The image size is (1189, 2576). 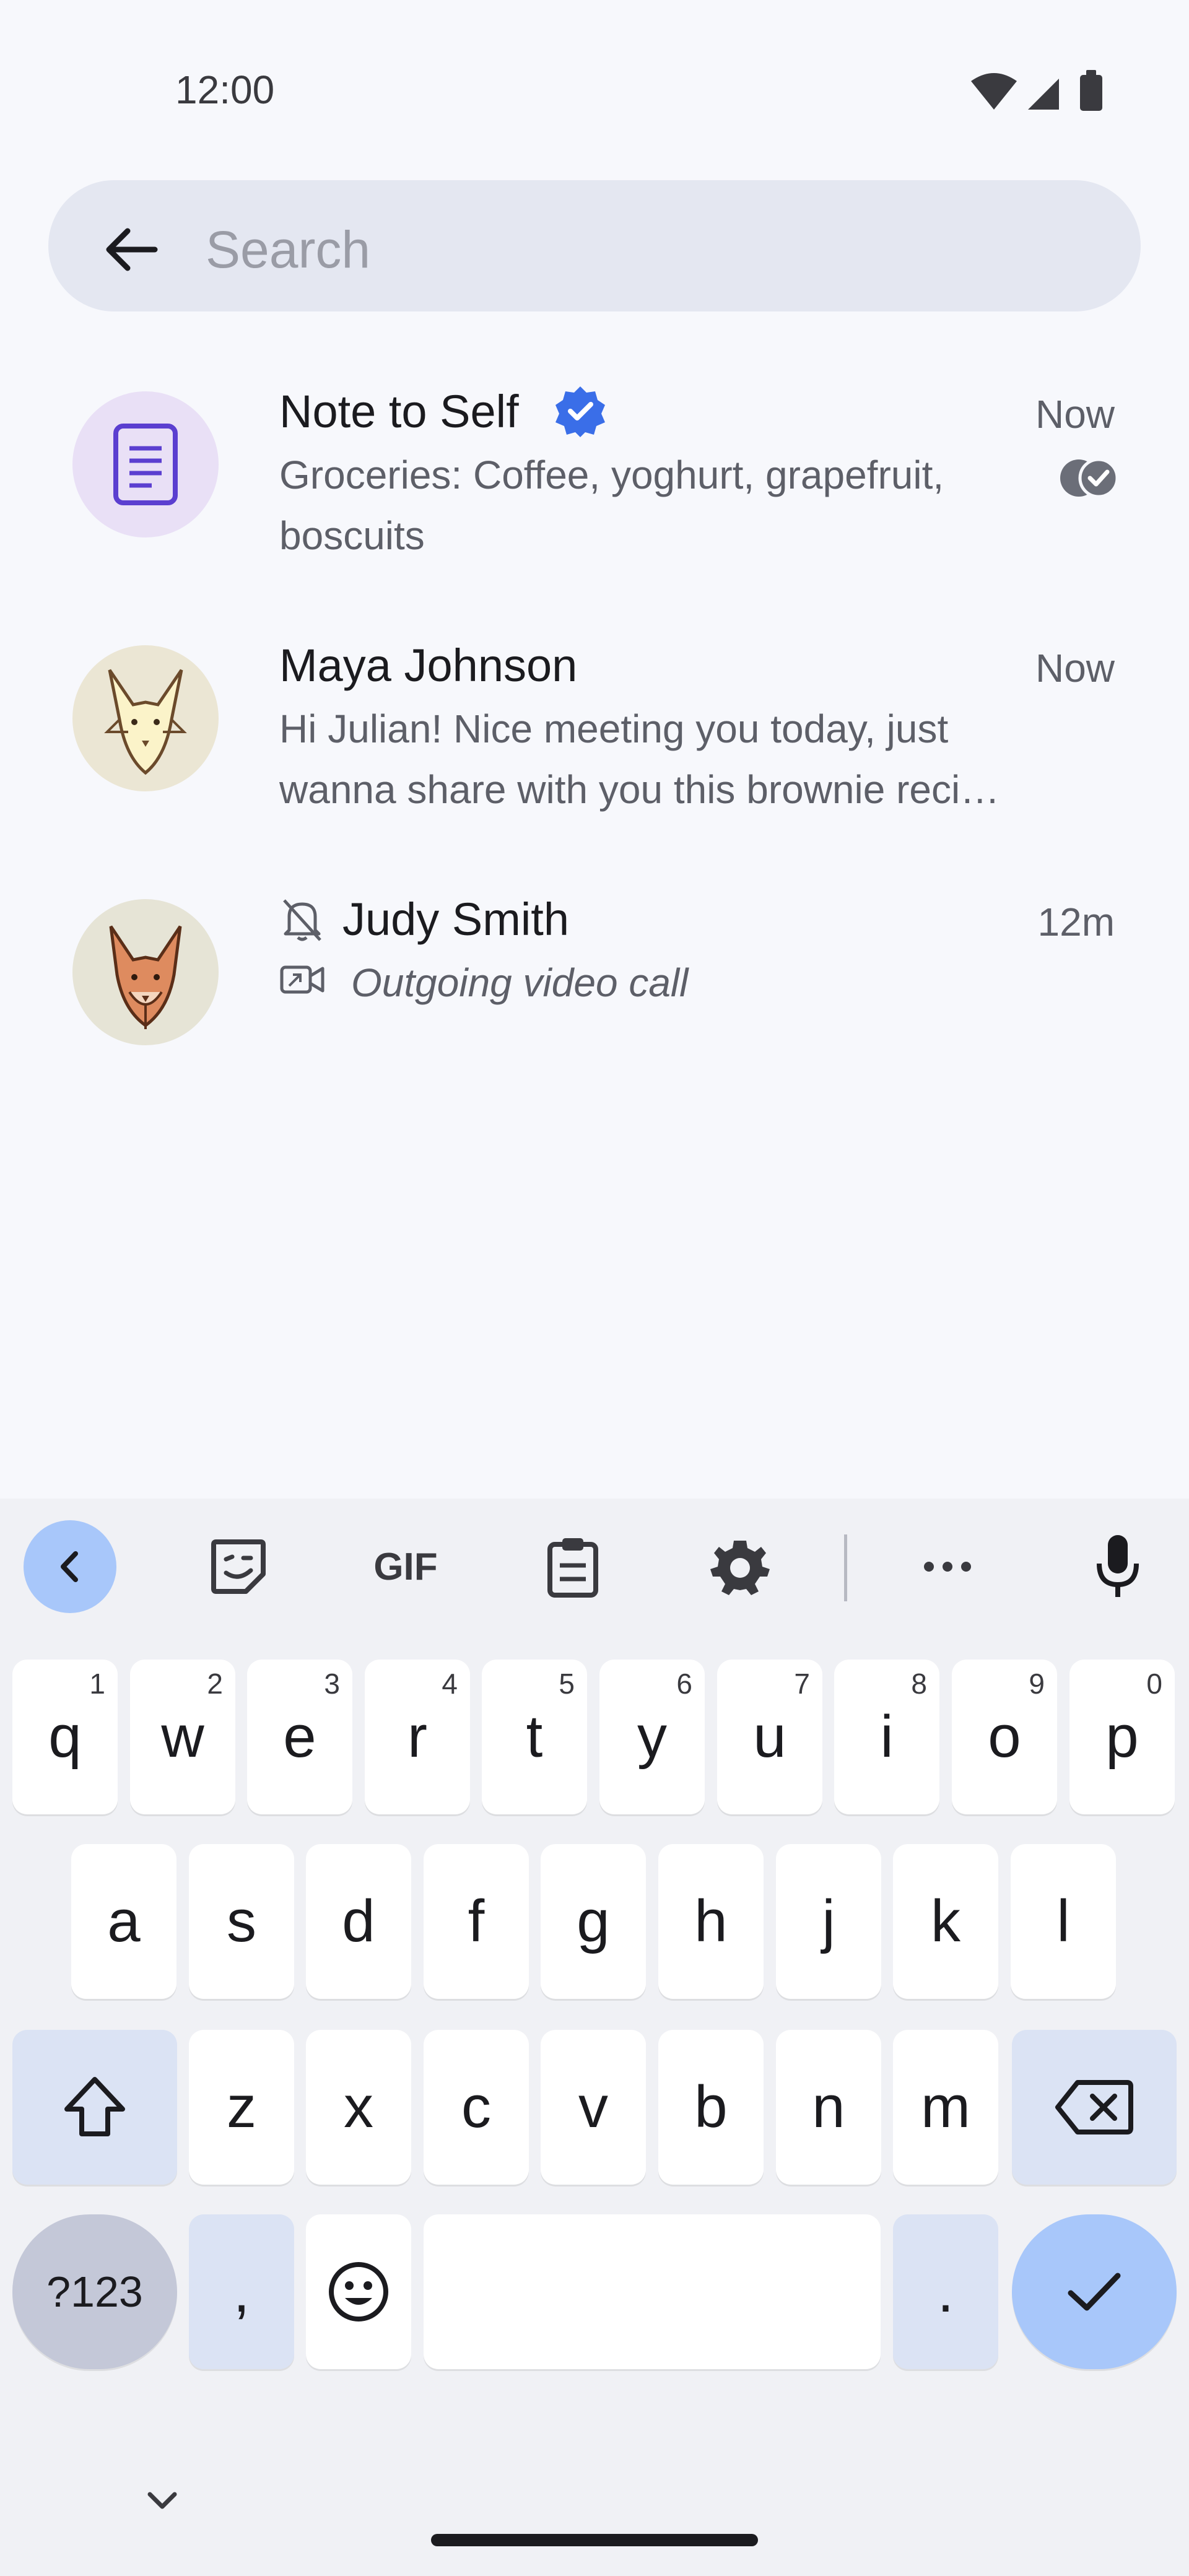 I want to click on symbols-key: ?123, so click(x=94, y=2291).